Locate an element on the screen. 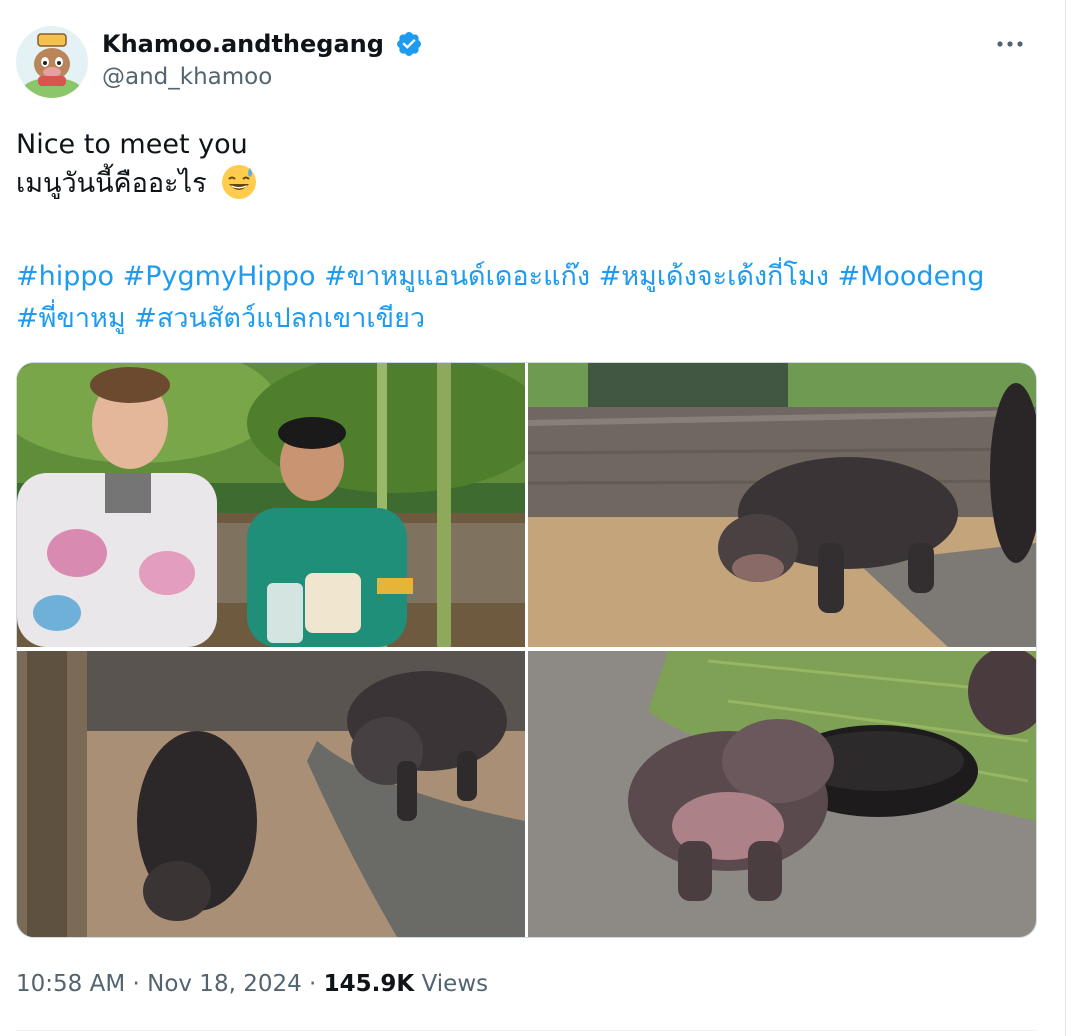  author-display-name: Khamoo.andthegang is located at coordinates (243, 44).